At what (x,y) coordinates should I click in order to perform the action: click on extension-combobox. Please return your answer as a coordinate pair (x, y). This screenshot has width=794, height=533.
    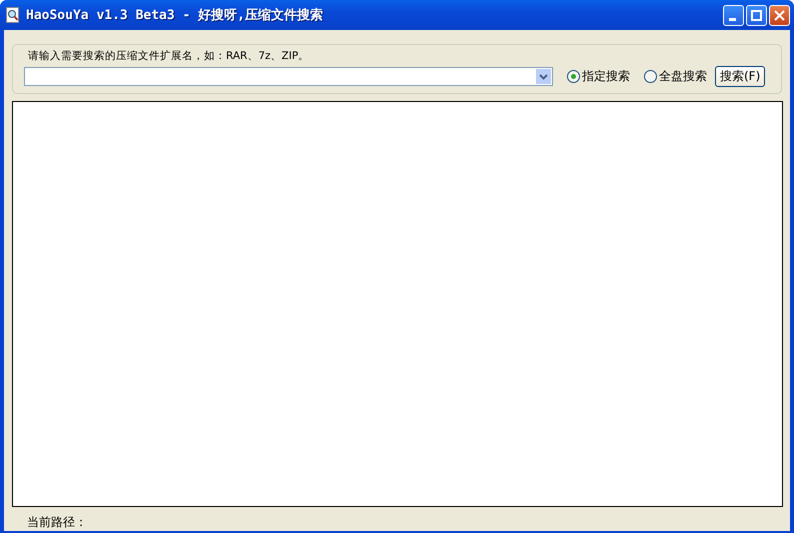
    Looking at the image, I should click on (288, 76).